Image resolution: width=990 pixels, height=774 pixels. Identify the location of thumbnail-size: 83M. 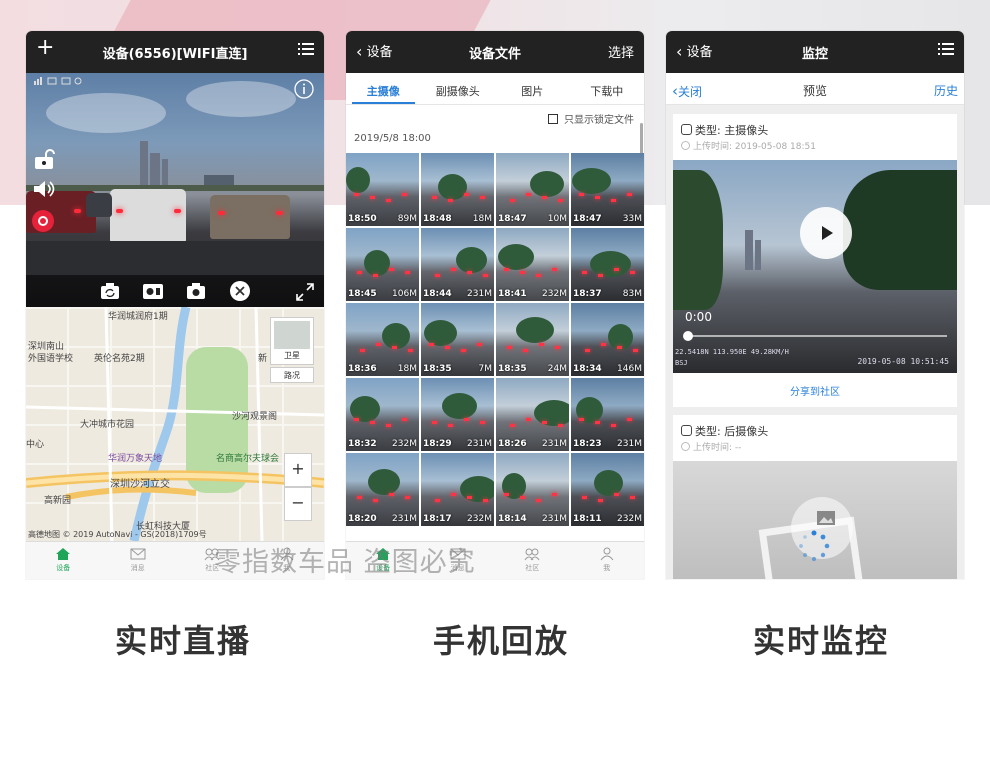
(632, 294).